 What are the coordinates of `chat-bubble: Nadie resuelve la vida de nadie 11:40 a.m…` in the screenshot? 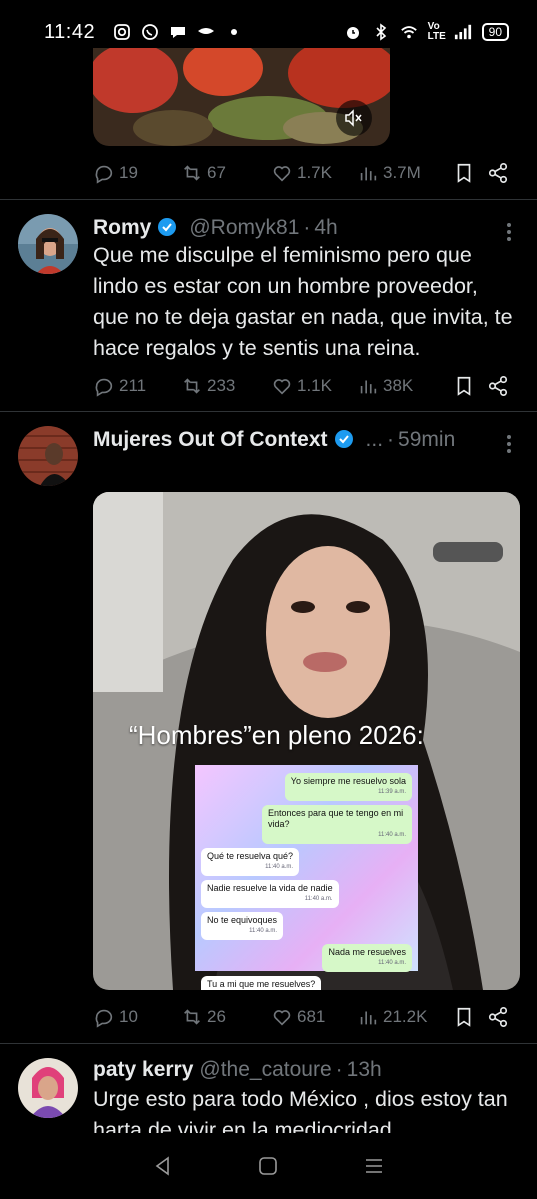 It's located at (306, 894).